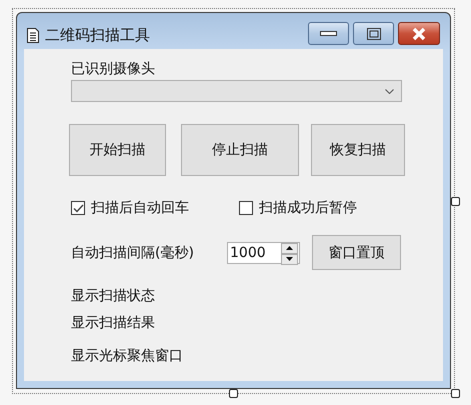  Describe the element at coordinates (308, 208) in the screenshot. I see `checkbox-label: 扫描成功后暂停` at that location.